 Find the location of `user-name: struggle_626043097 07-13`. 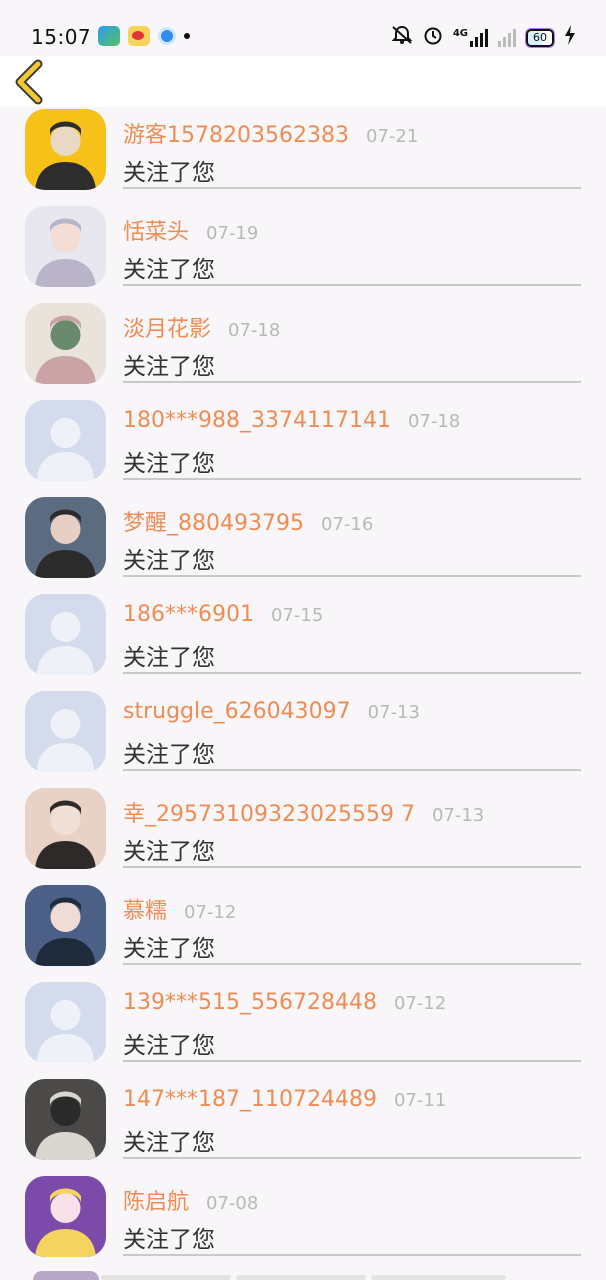

user-name: struggle_626043097 07-13 is located at coordinates (271, 711).